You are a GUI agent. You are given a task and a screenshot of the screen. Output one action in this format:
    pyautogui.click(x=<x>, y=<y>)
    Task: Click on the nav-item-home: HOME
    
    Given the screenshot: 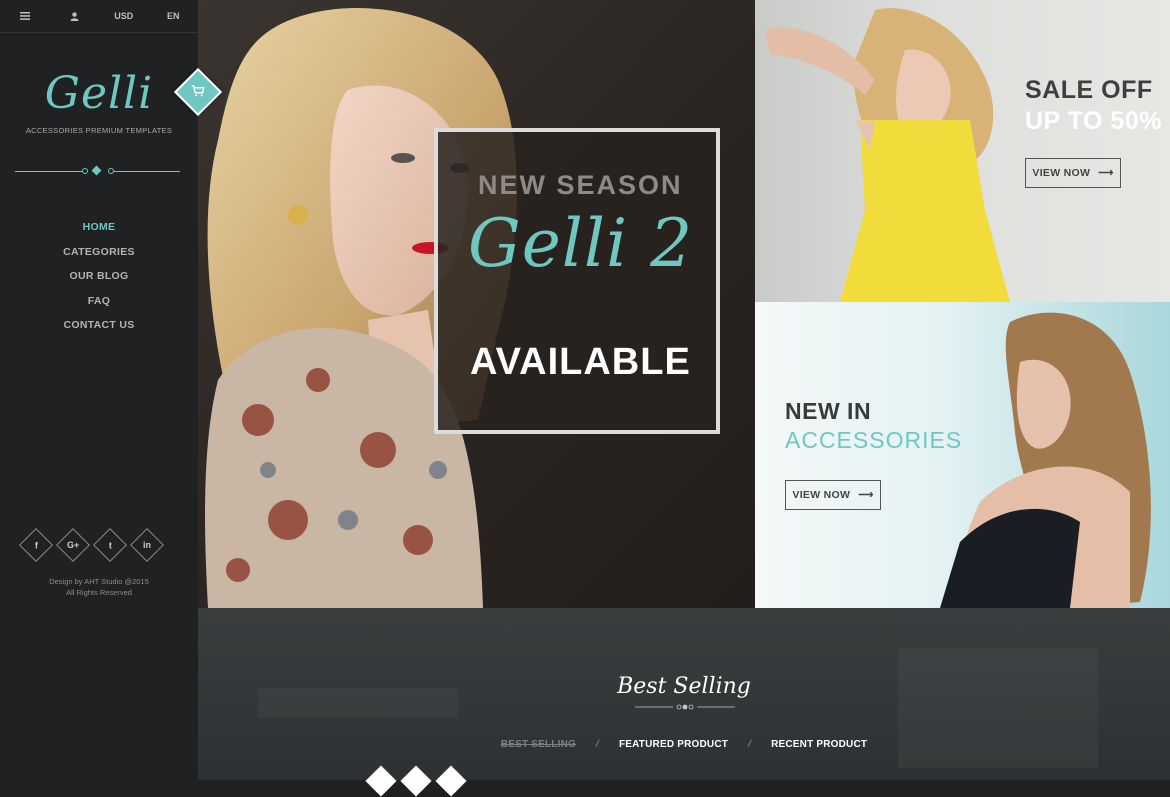 What is the action you would take?
    pyautogui.click(x=99, y=231)
    